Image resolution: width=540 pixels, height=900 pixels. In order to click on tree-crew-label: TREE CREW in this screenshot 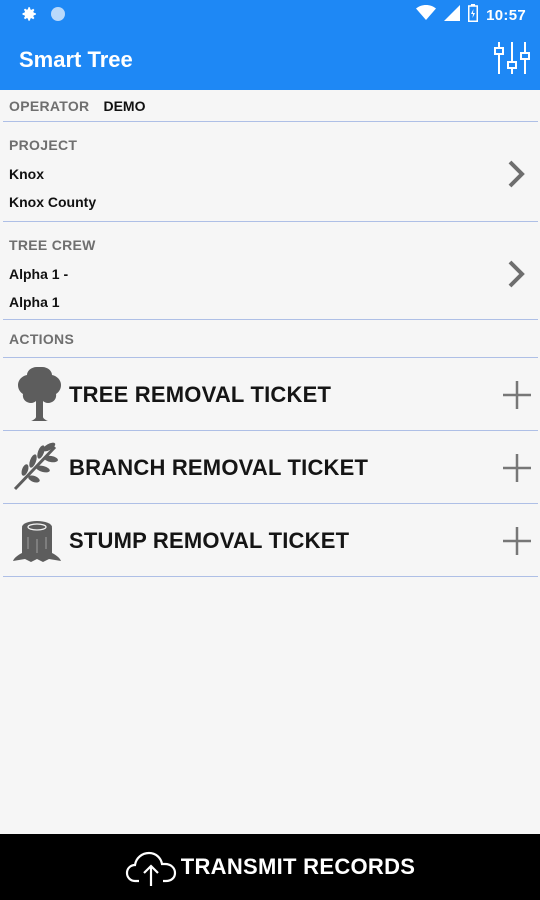, I will do `click(52, 245)`.